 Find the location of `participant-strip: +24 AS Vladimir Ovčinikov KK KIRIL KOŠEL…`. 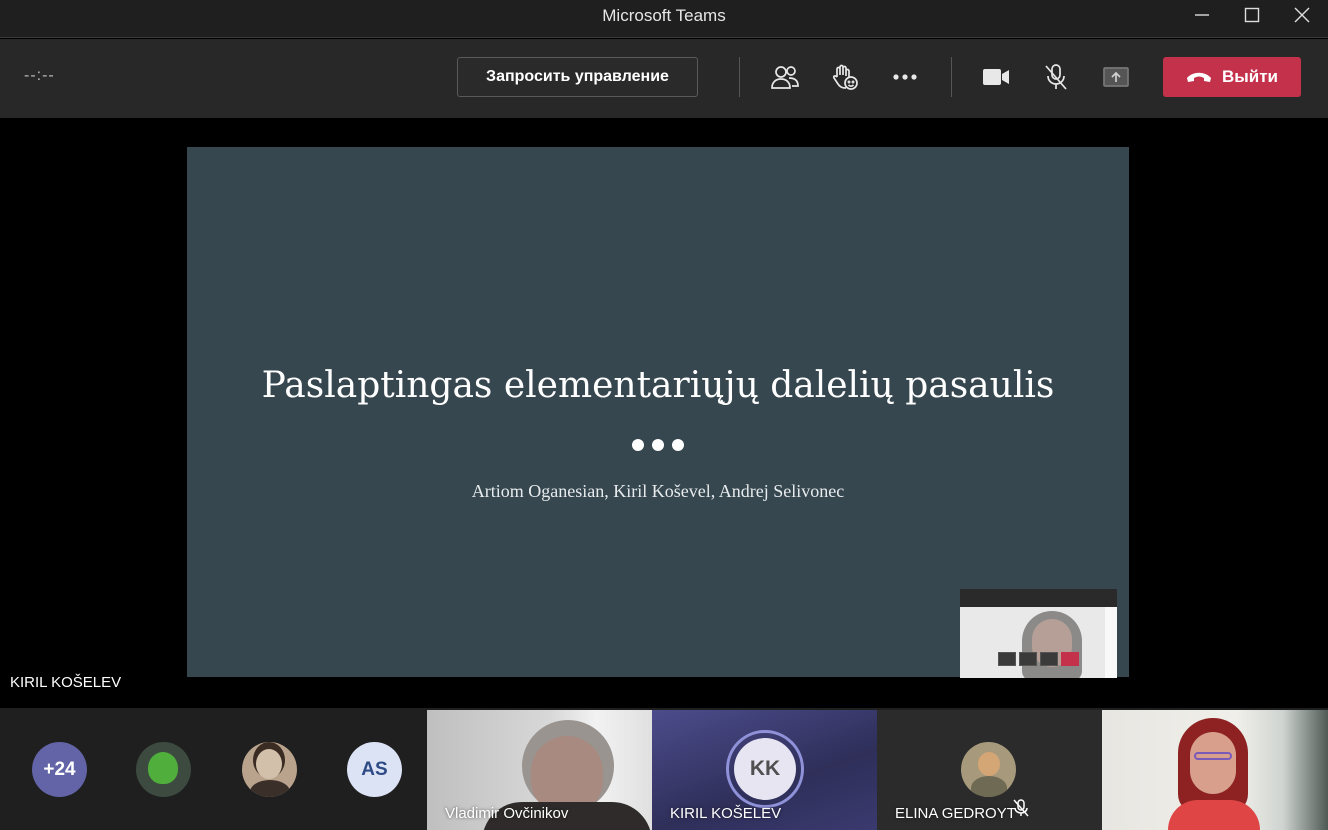

participant-strip: +24 AS Vladimir Ovčinikov KK KIRIL KOŠEL… is located at coordinates (664, 769).